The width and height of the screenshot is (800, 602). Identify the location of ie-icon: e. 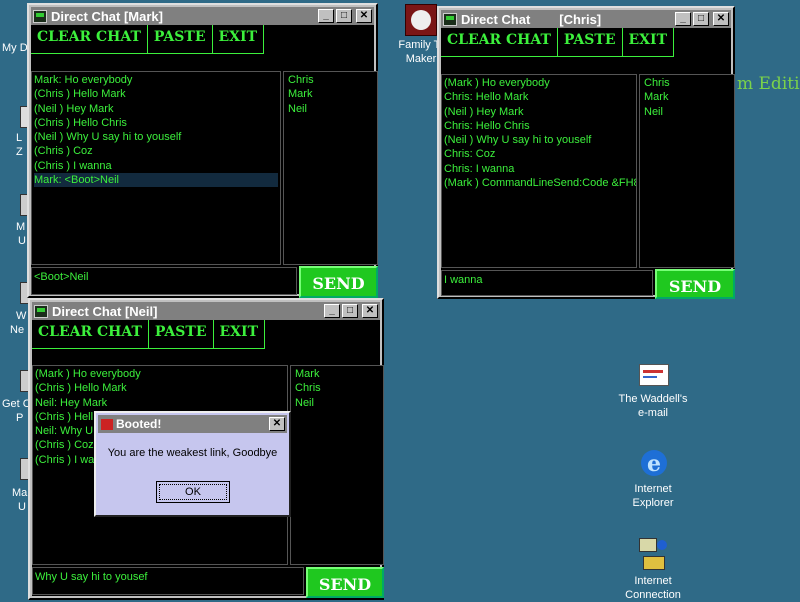
(653, 463).